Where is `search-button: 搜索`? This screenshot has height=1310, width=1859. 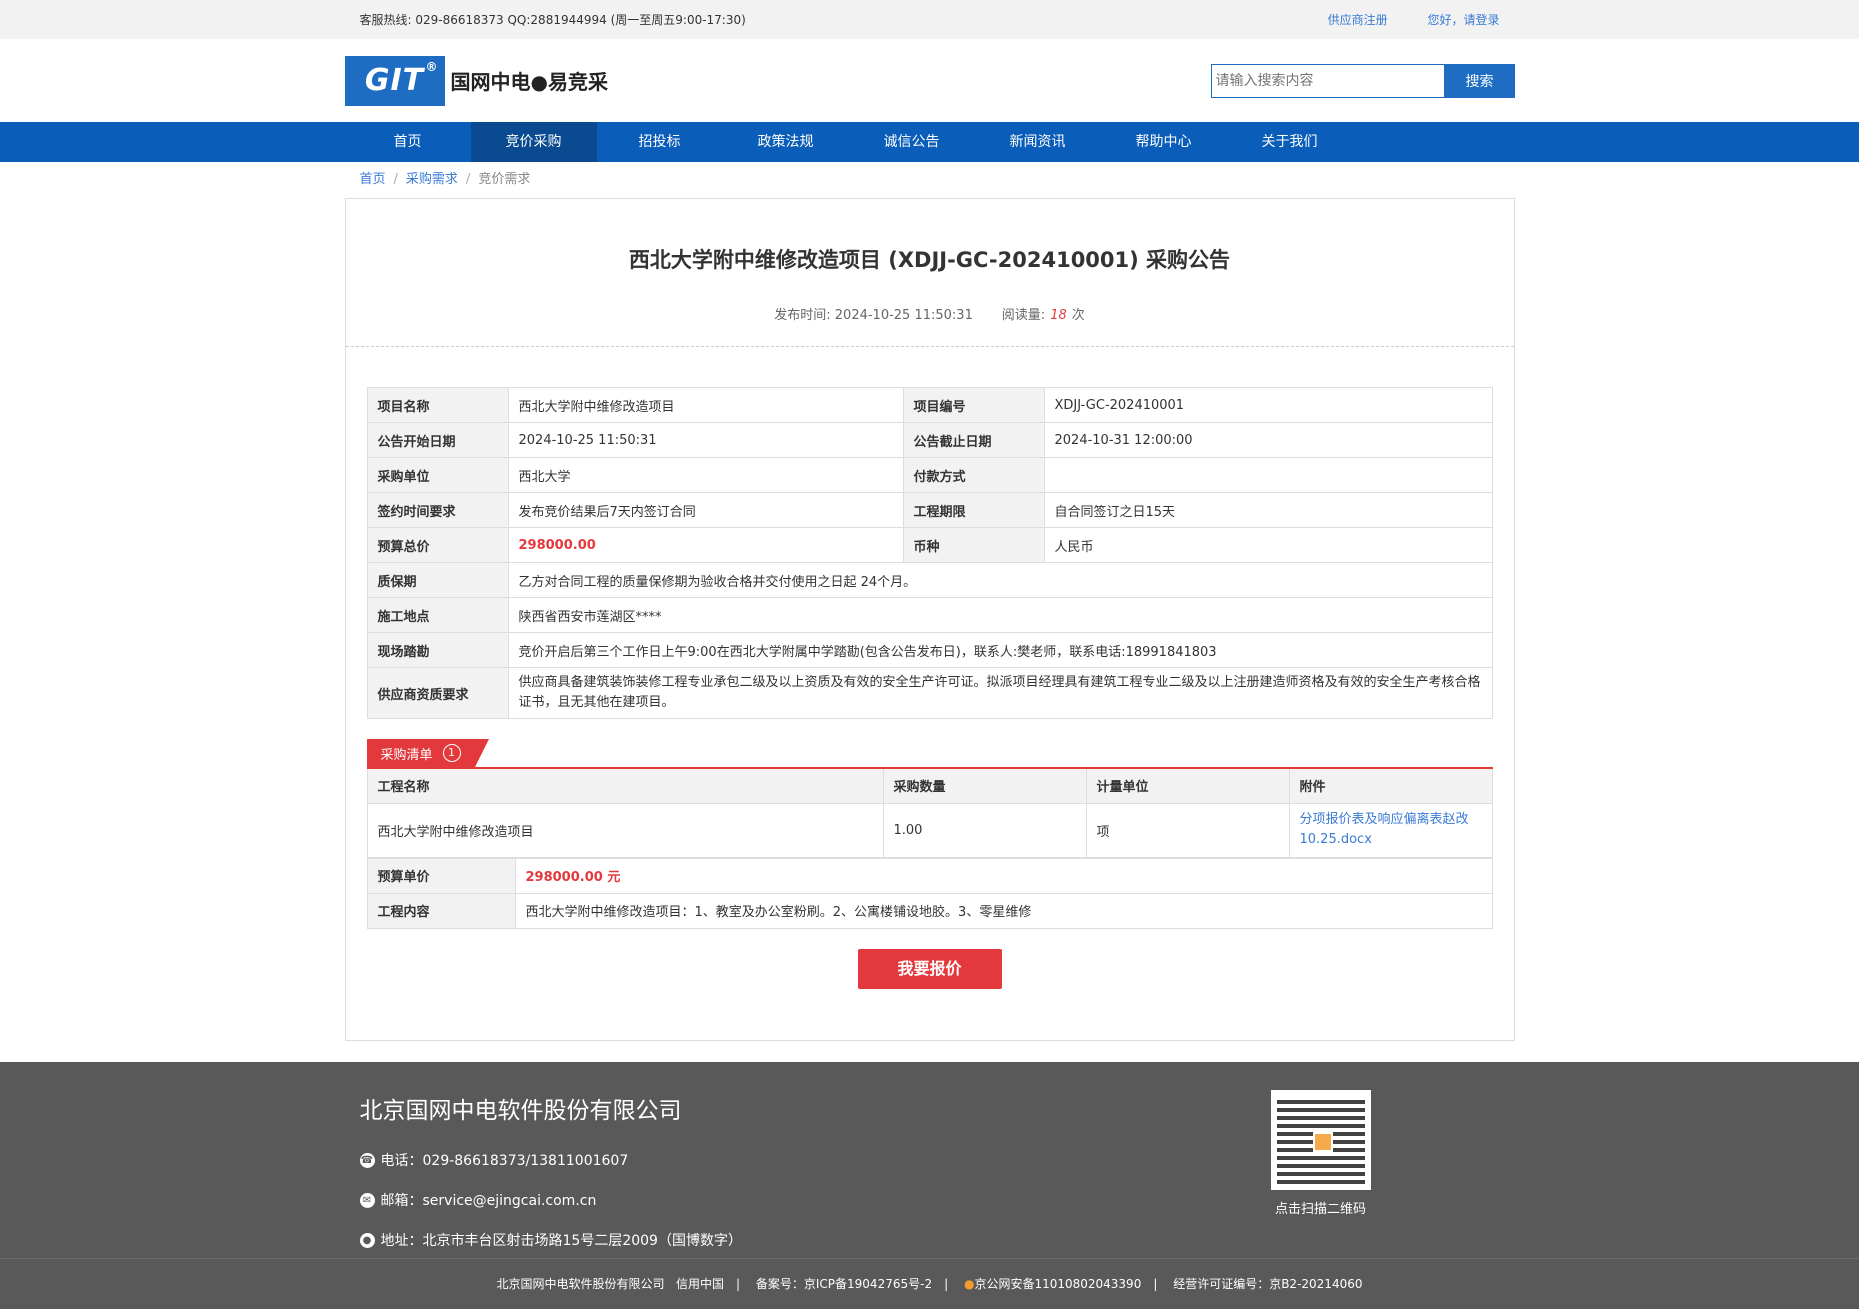
search-button: 搜索 is located at coordinates (1479, 80).